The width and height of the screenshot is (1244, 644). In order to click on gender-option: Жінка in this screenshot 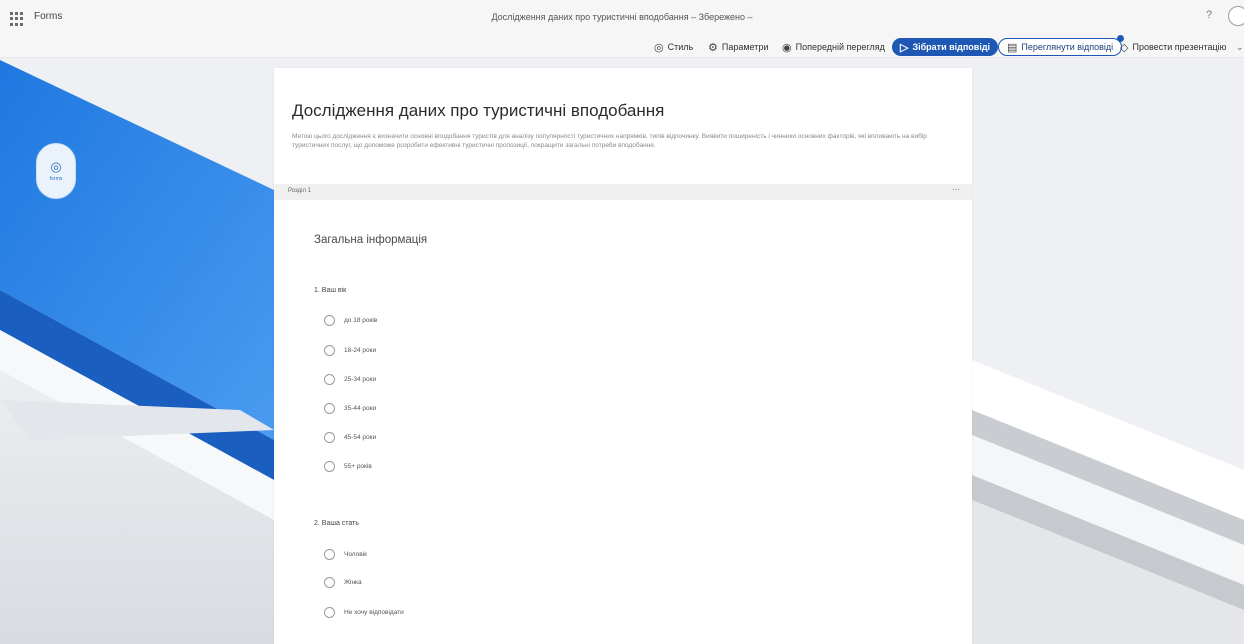, I will do `click(343, 582)`.